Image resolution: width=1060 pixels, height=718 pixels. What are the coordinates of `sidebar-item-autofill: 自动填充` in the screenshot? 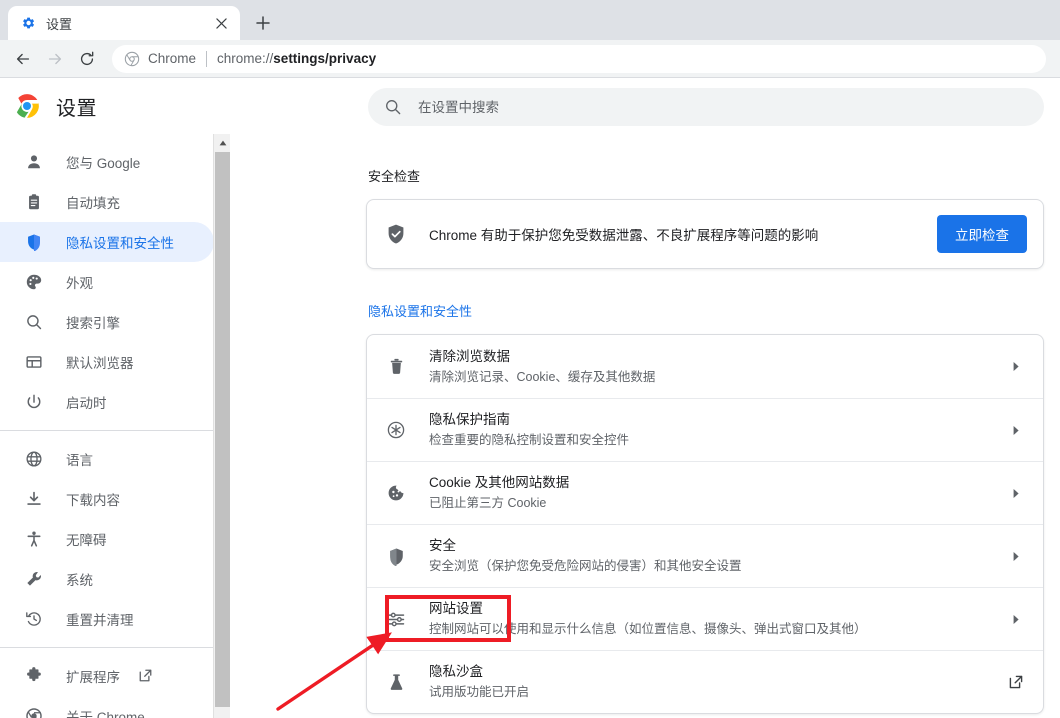 It's located at (107, 202).